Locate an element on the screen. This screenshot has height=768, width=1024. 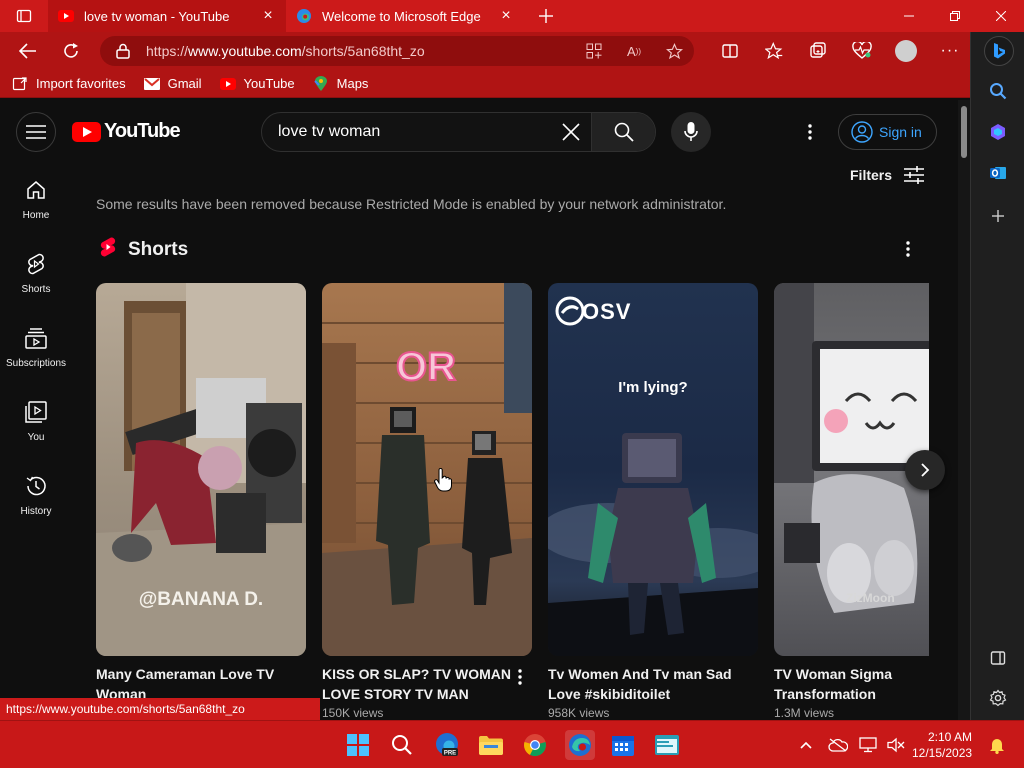
youtube-icon is located at coordinates (227, 84).